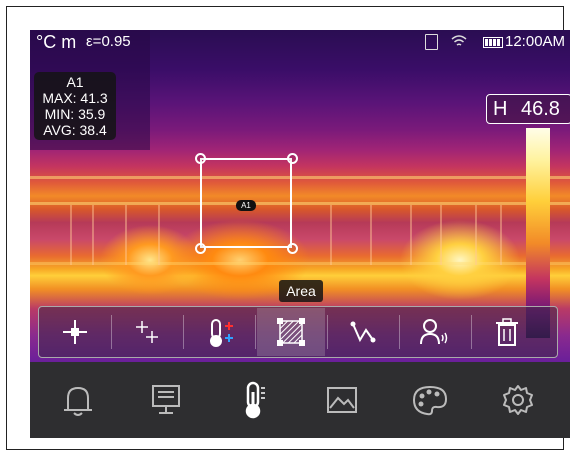  Describe the element at coordinates (246, 205) in the screenshot. I see `area-tag: A1` at that location.